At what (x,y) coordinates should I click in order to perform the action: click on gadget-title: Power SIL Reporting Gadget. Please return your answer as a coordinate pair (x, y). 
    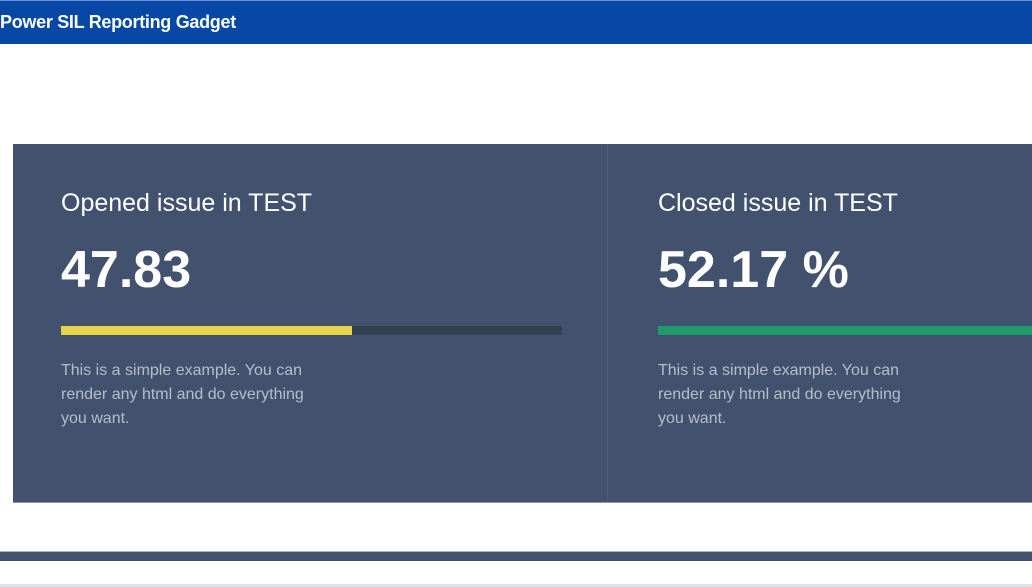
    Looking at the image, I should click on (118, 22).